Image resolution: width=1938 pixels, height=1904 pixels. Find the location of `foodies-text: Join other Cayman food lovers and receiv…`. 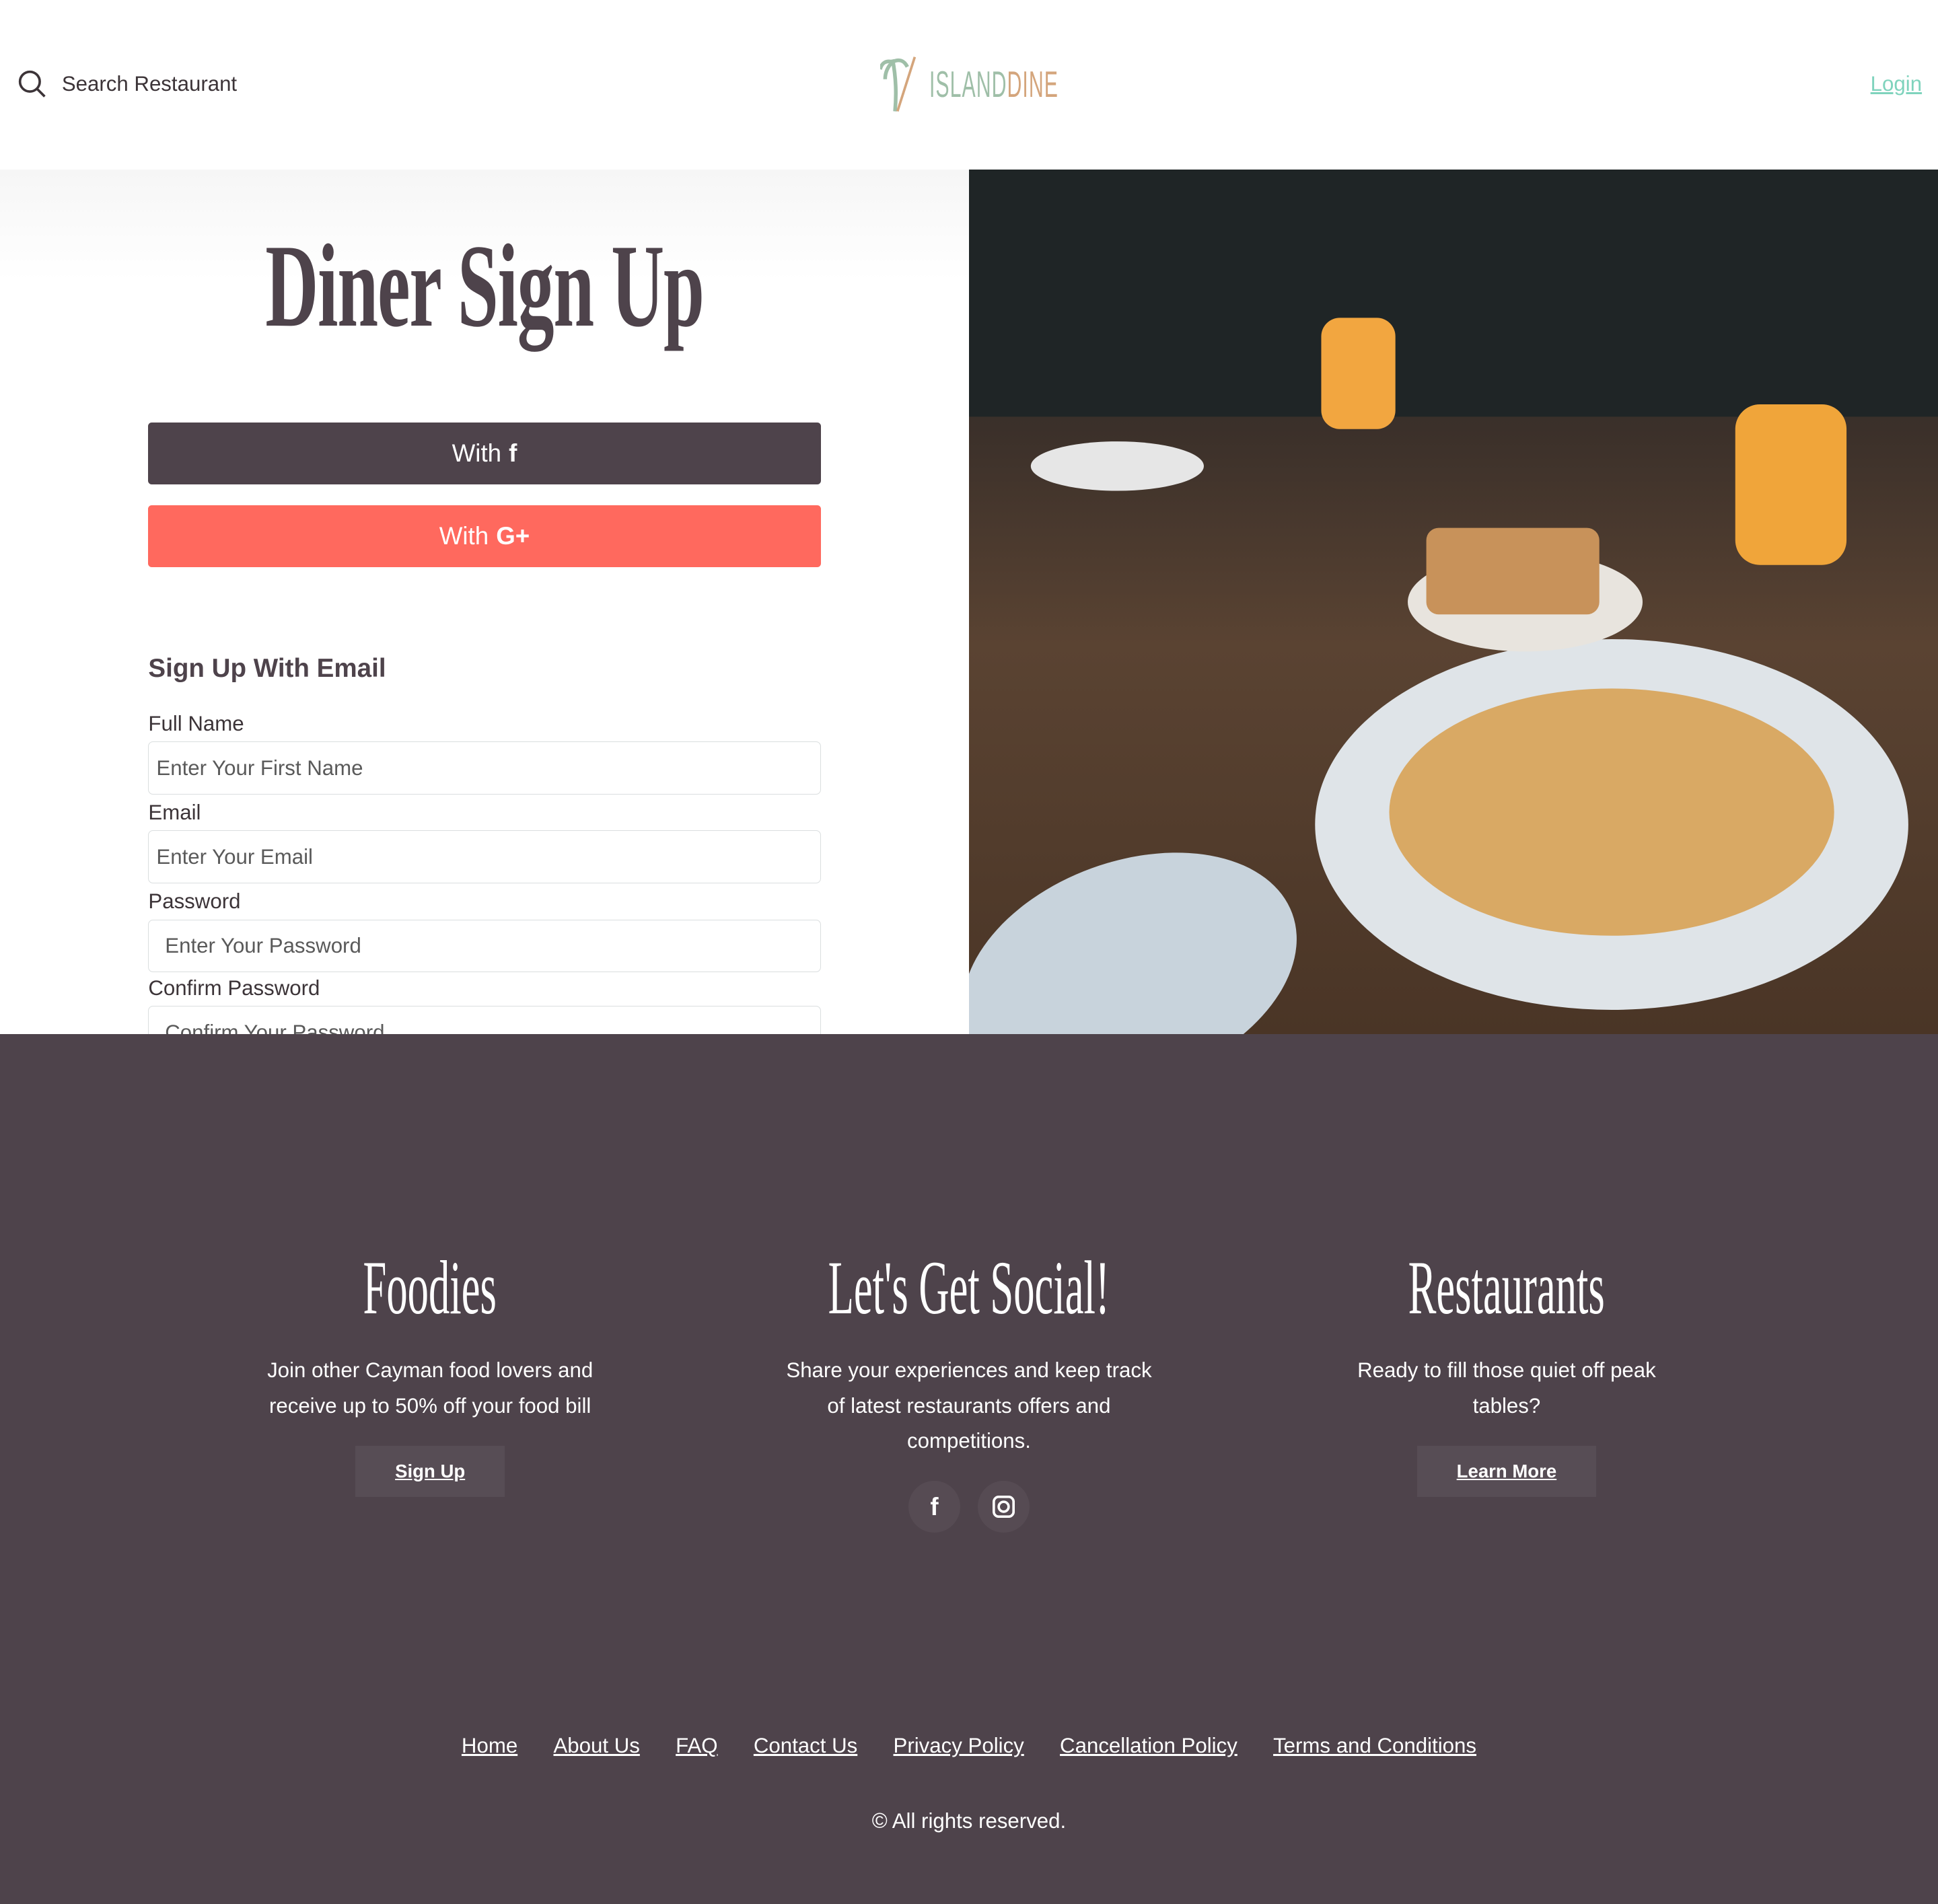

foodies-text: Join other Cayman food lovers and receiv… is located at coordinates (431, 1388).